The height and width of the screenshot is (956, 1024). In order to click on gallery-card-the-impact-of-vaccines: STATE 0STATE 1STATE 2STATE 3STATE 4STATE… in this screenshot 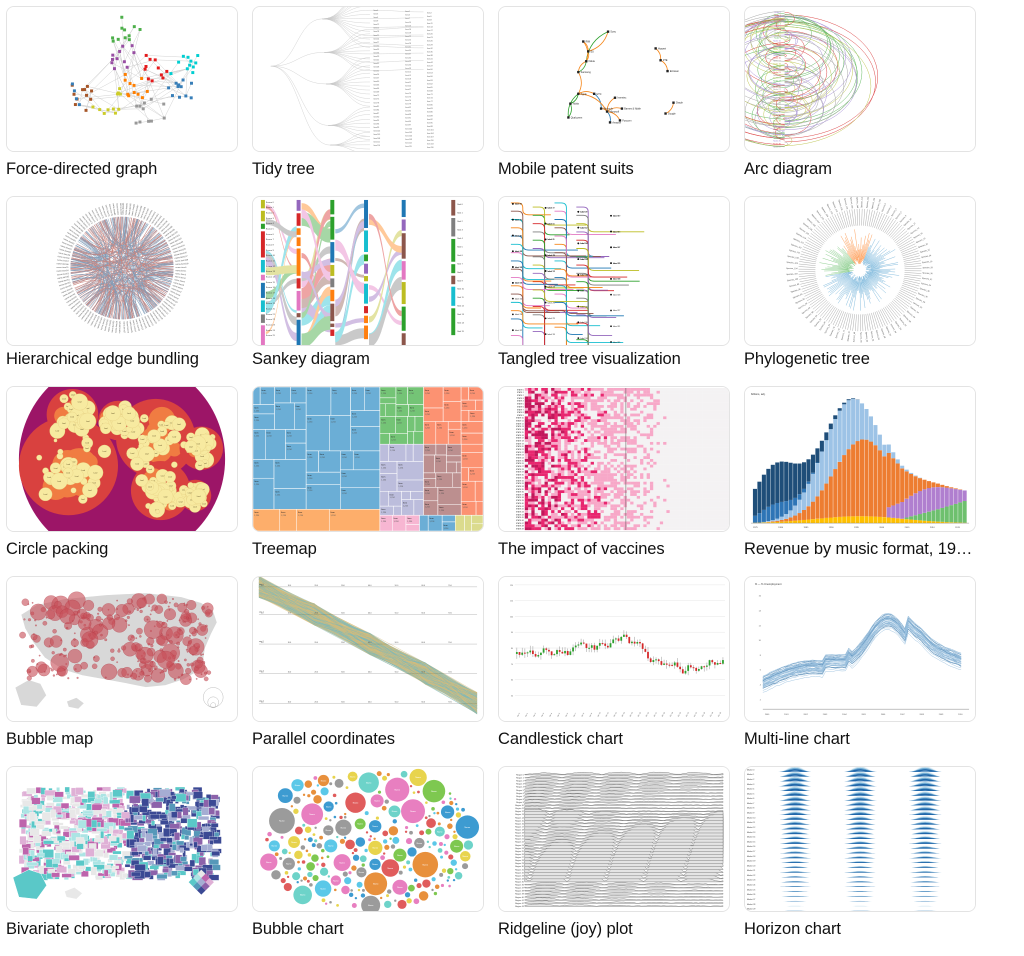, I will do `click(614, 481)`.